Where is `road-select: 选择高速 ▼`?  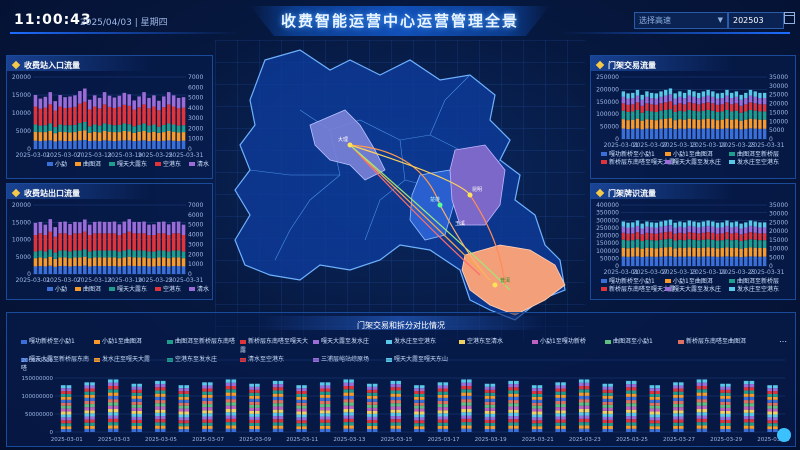
road-select: 选择高速 ▼ is located at coordinates (681, 20).